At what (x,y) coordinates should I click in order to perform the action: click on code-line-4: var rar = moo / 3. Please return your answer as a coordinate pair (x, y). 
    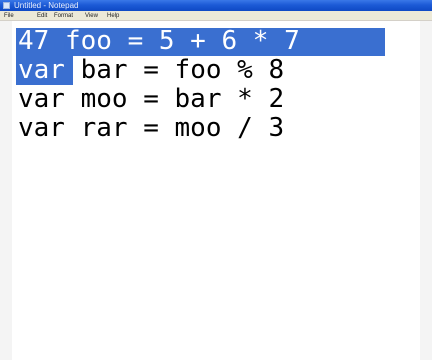
    Looking at the image, I should click on (151, 128).